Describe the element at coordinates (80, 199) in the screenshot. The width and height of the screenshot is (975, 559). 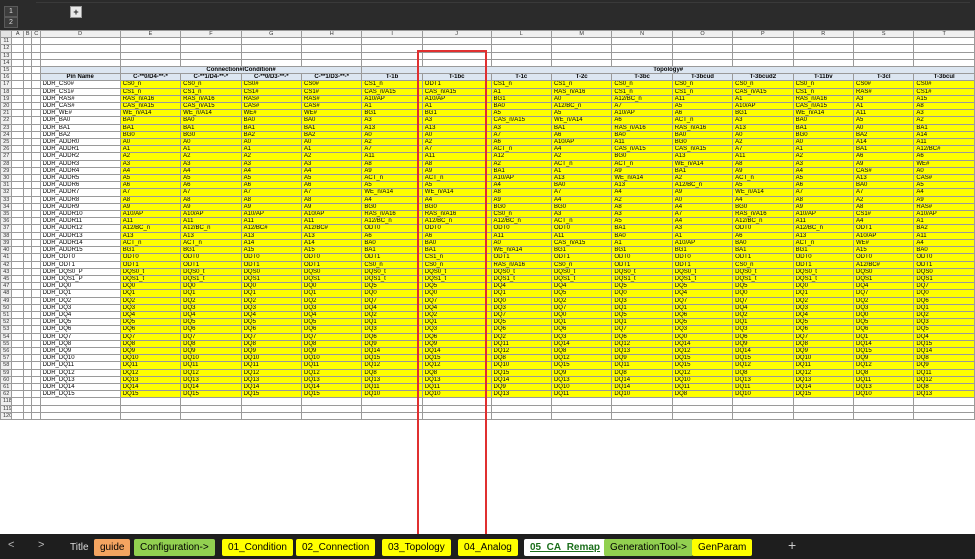
I see `pin-name-cell: DDR_ADDR8` at that location.